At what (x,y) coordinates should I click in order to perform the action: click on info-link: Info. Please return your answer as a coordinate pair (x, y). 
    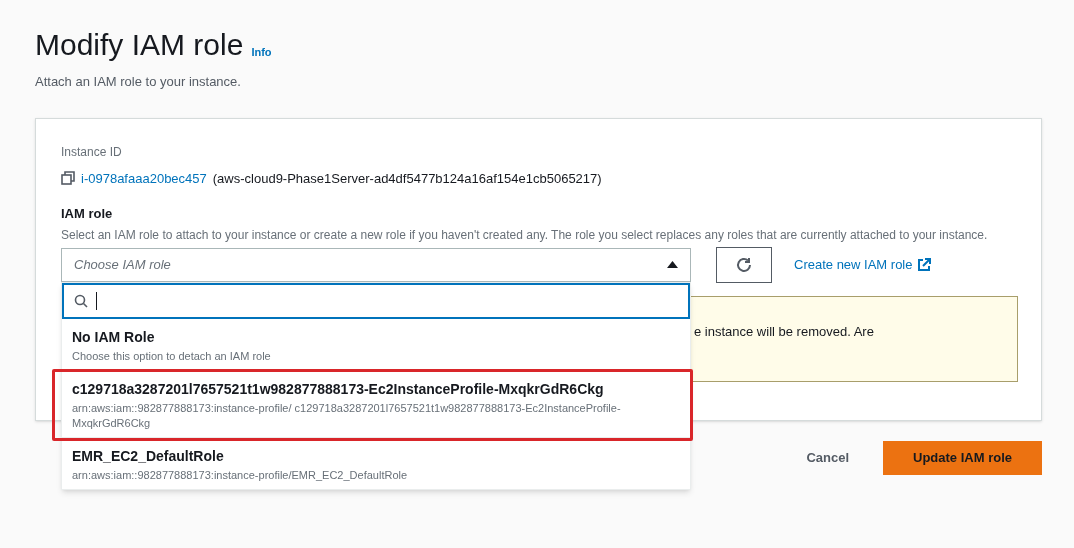
    Looking at the image, I should click on (261, 51).